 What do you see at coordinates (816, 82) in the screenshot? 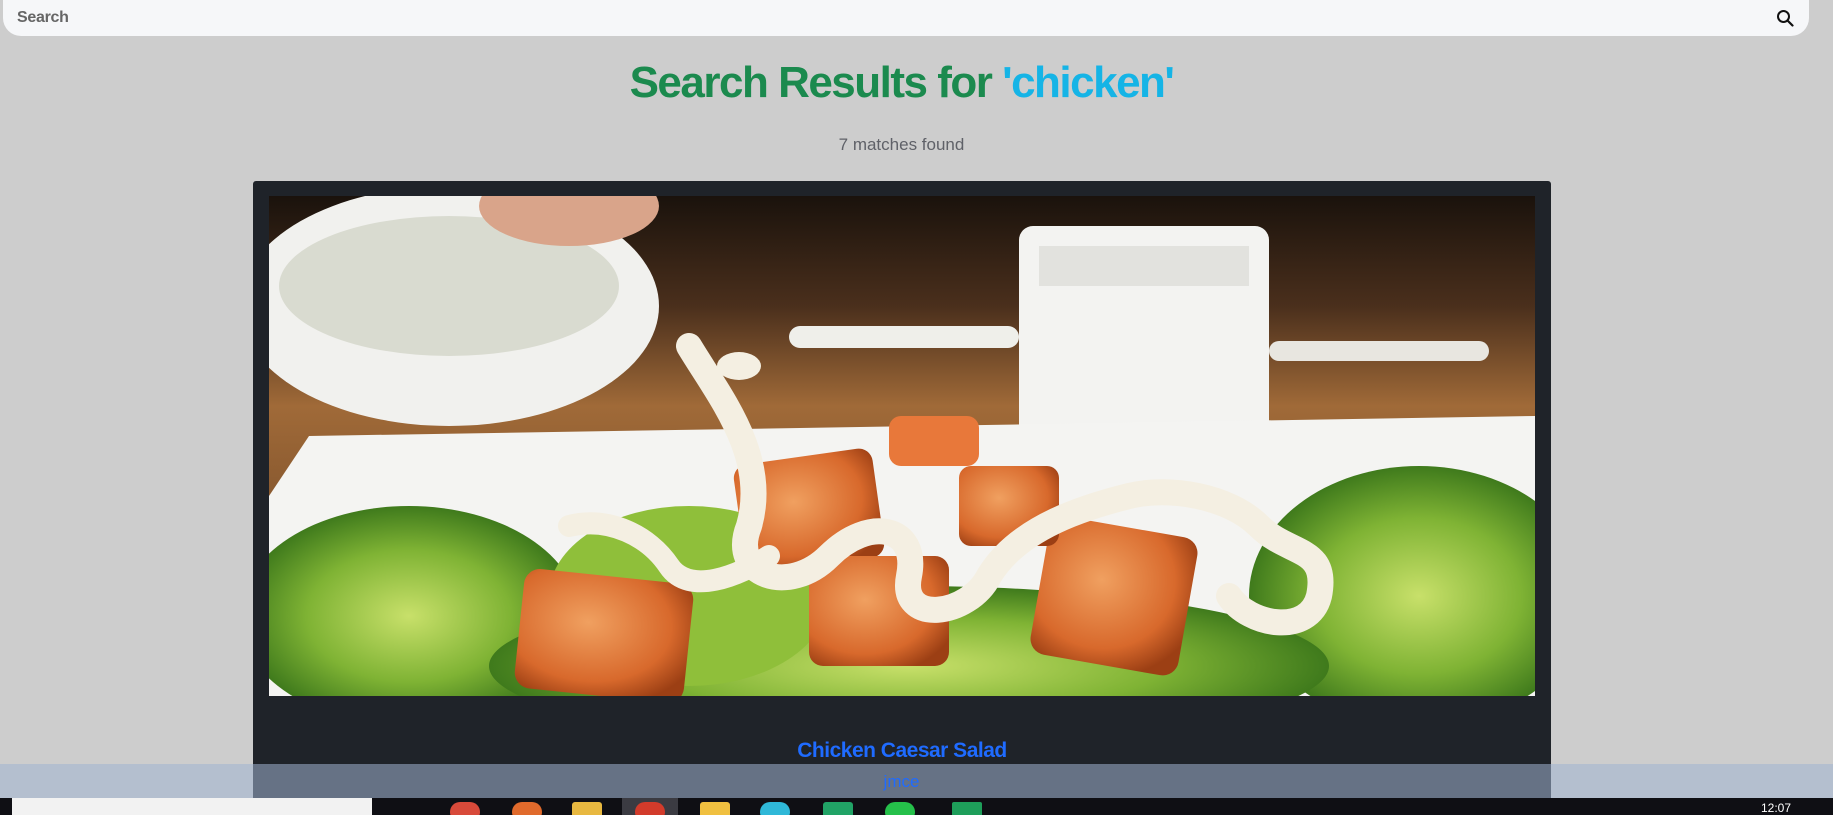
I see `title-prefix: Search Results for` at bounding box center [816, 82].